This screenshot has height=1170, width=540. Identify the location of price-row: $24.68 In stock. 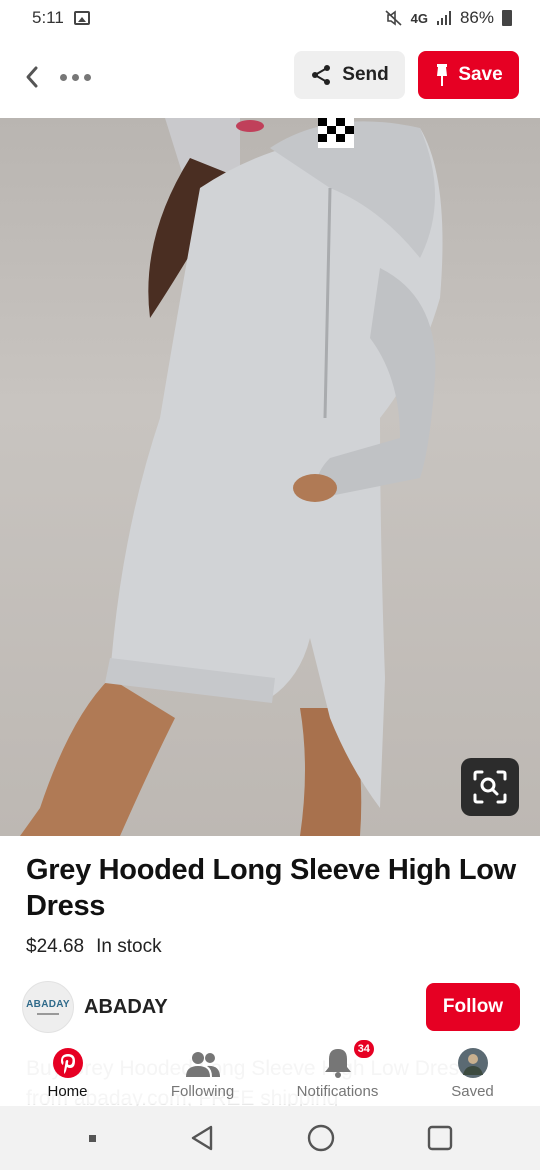
(94, 947).